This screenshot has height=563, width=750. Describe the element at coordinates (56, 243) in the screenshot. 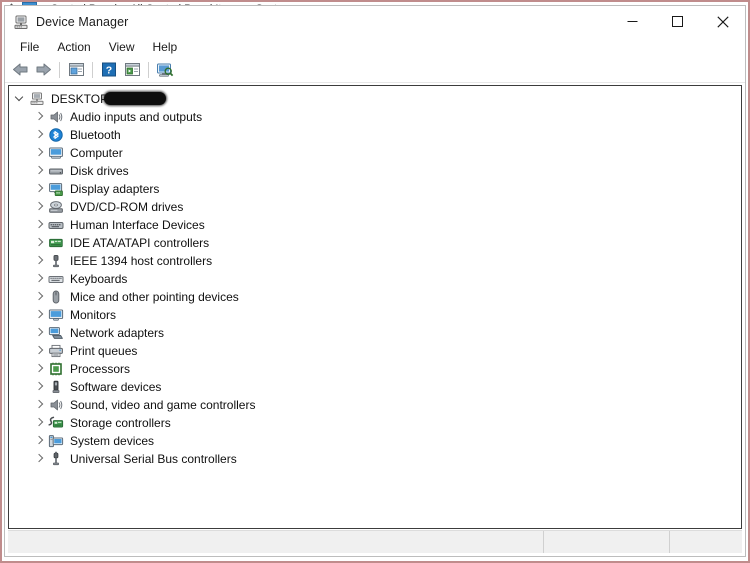

I see `ide-controller-icon` at that location.